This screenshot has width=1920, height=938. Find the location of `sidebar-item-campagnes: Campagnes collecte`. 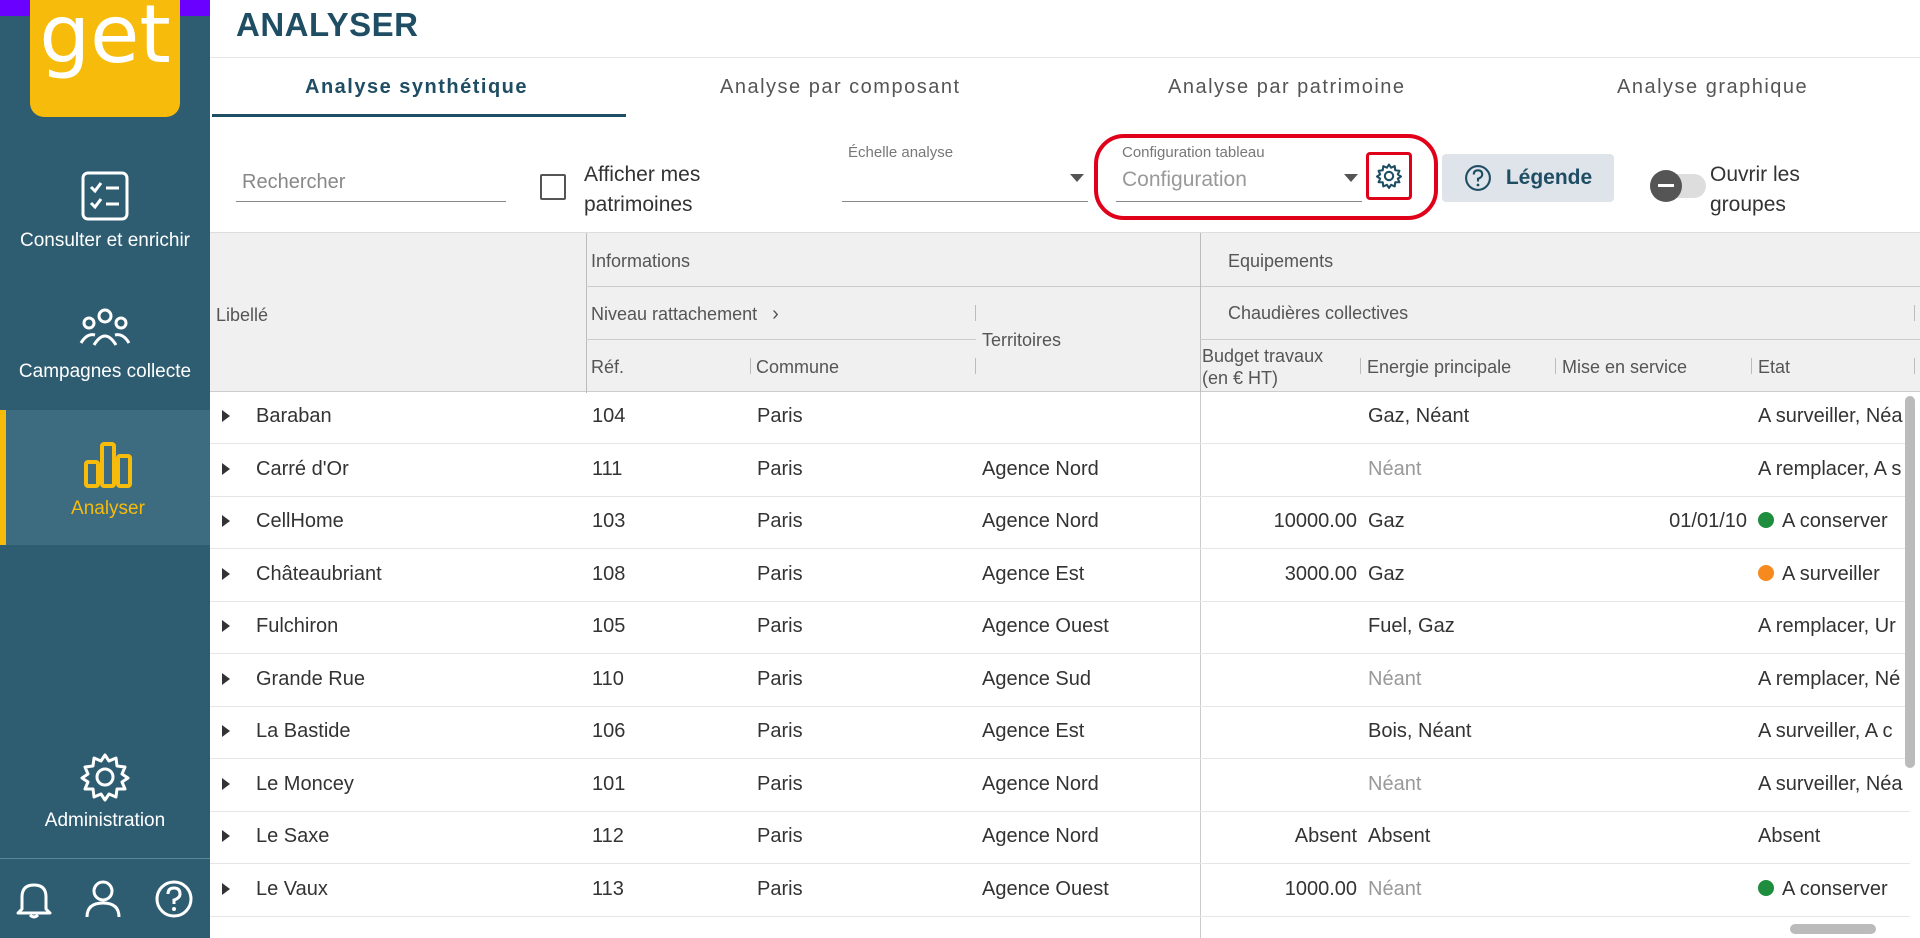

sidebar-item-campagnes: Campagnes collecte is located at coordinates (105, 344).